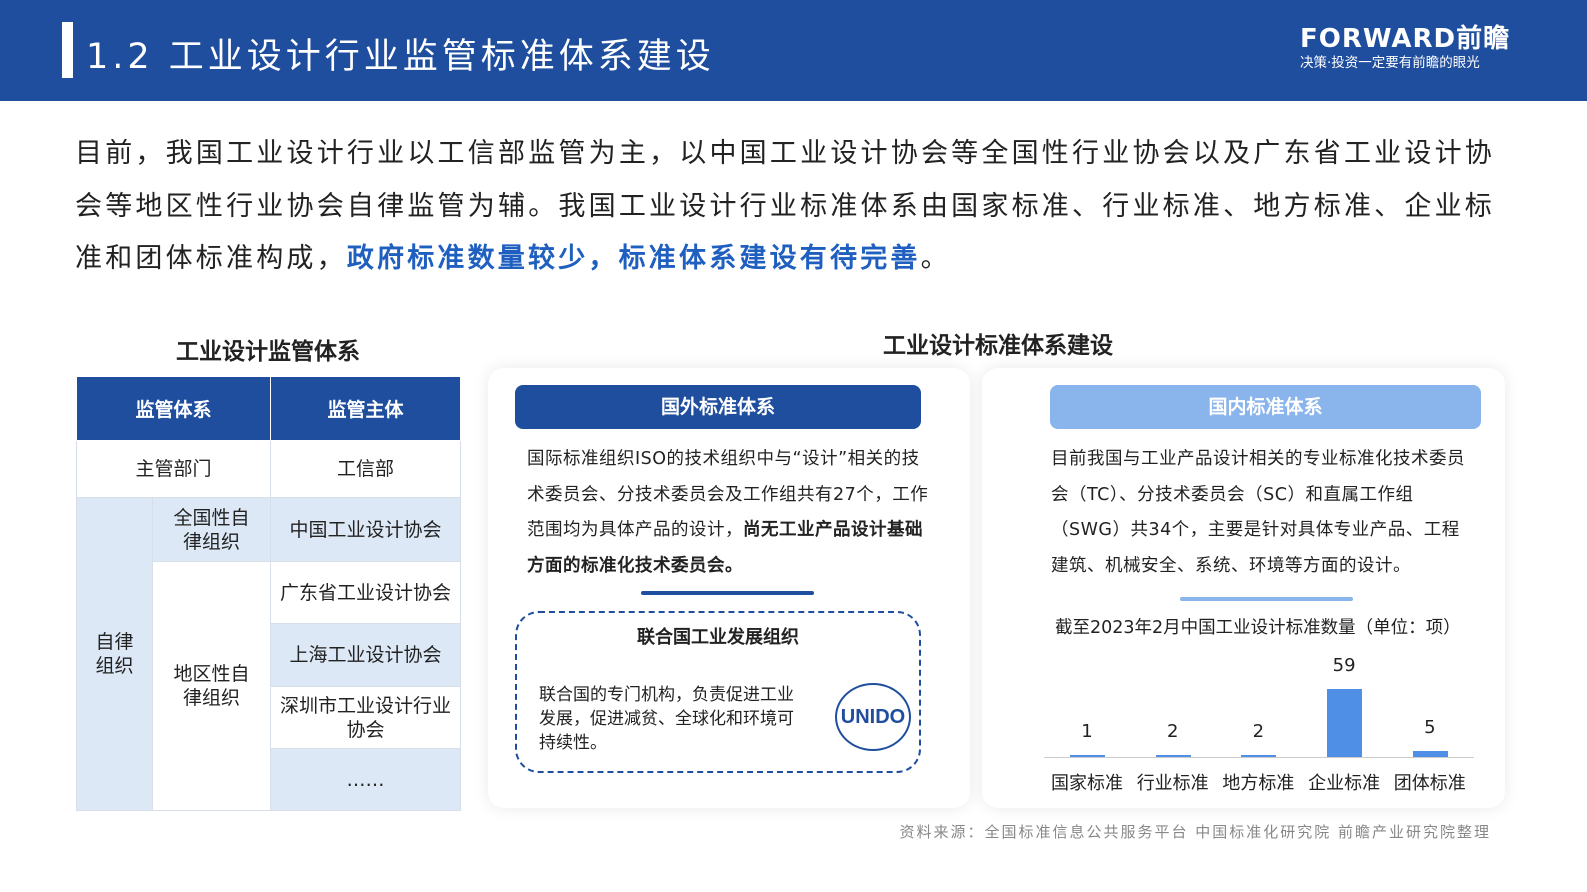 The image size is (1587, 892). What do you see at coordinates (1259, 757) in the screenshot?
I see `chart-baseline` at bounding box center [1259, 757].